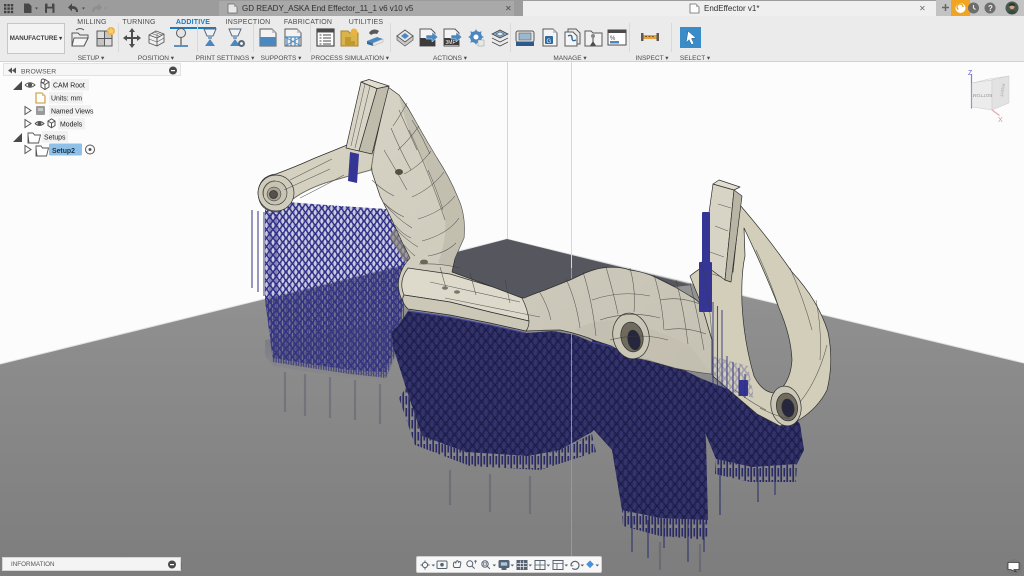 The height and width of the screenshot is (581, 1024). I want to click on svg-text: Z, so click(970, 73).